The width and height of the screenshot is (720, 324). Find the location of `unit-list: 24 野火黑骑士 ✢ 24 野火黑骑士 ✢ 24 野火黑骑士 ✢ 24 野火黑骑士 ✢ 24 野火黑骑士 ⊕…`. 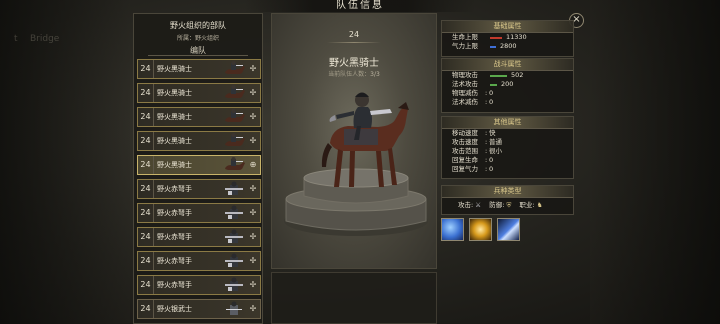

unit-list: 24 野火黑骑士 ✢ 24 野火黑骑士 ✢ 24 野火黑骑士 ✢ 24 野火黑骑士 ✢ 24 野火黑骑士 ⊕… is located at coordinates (199, 191).